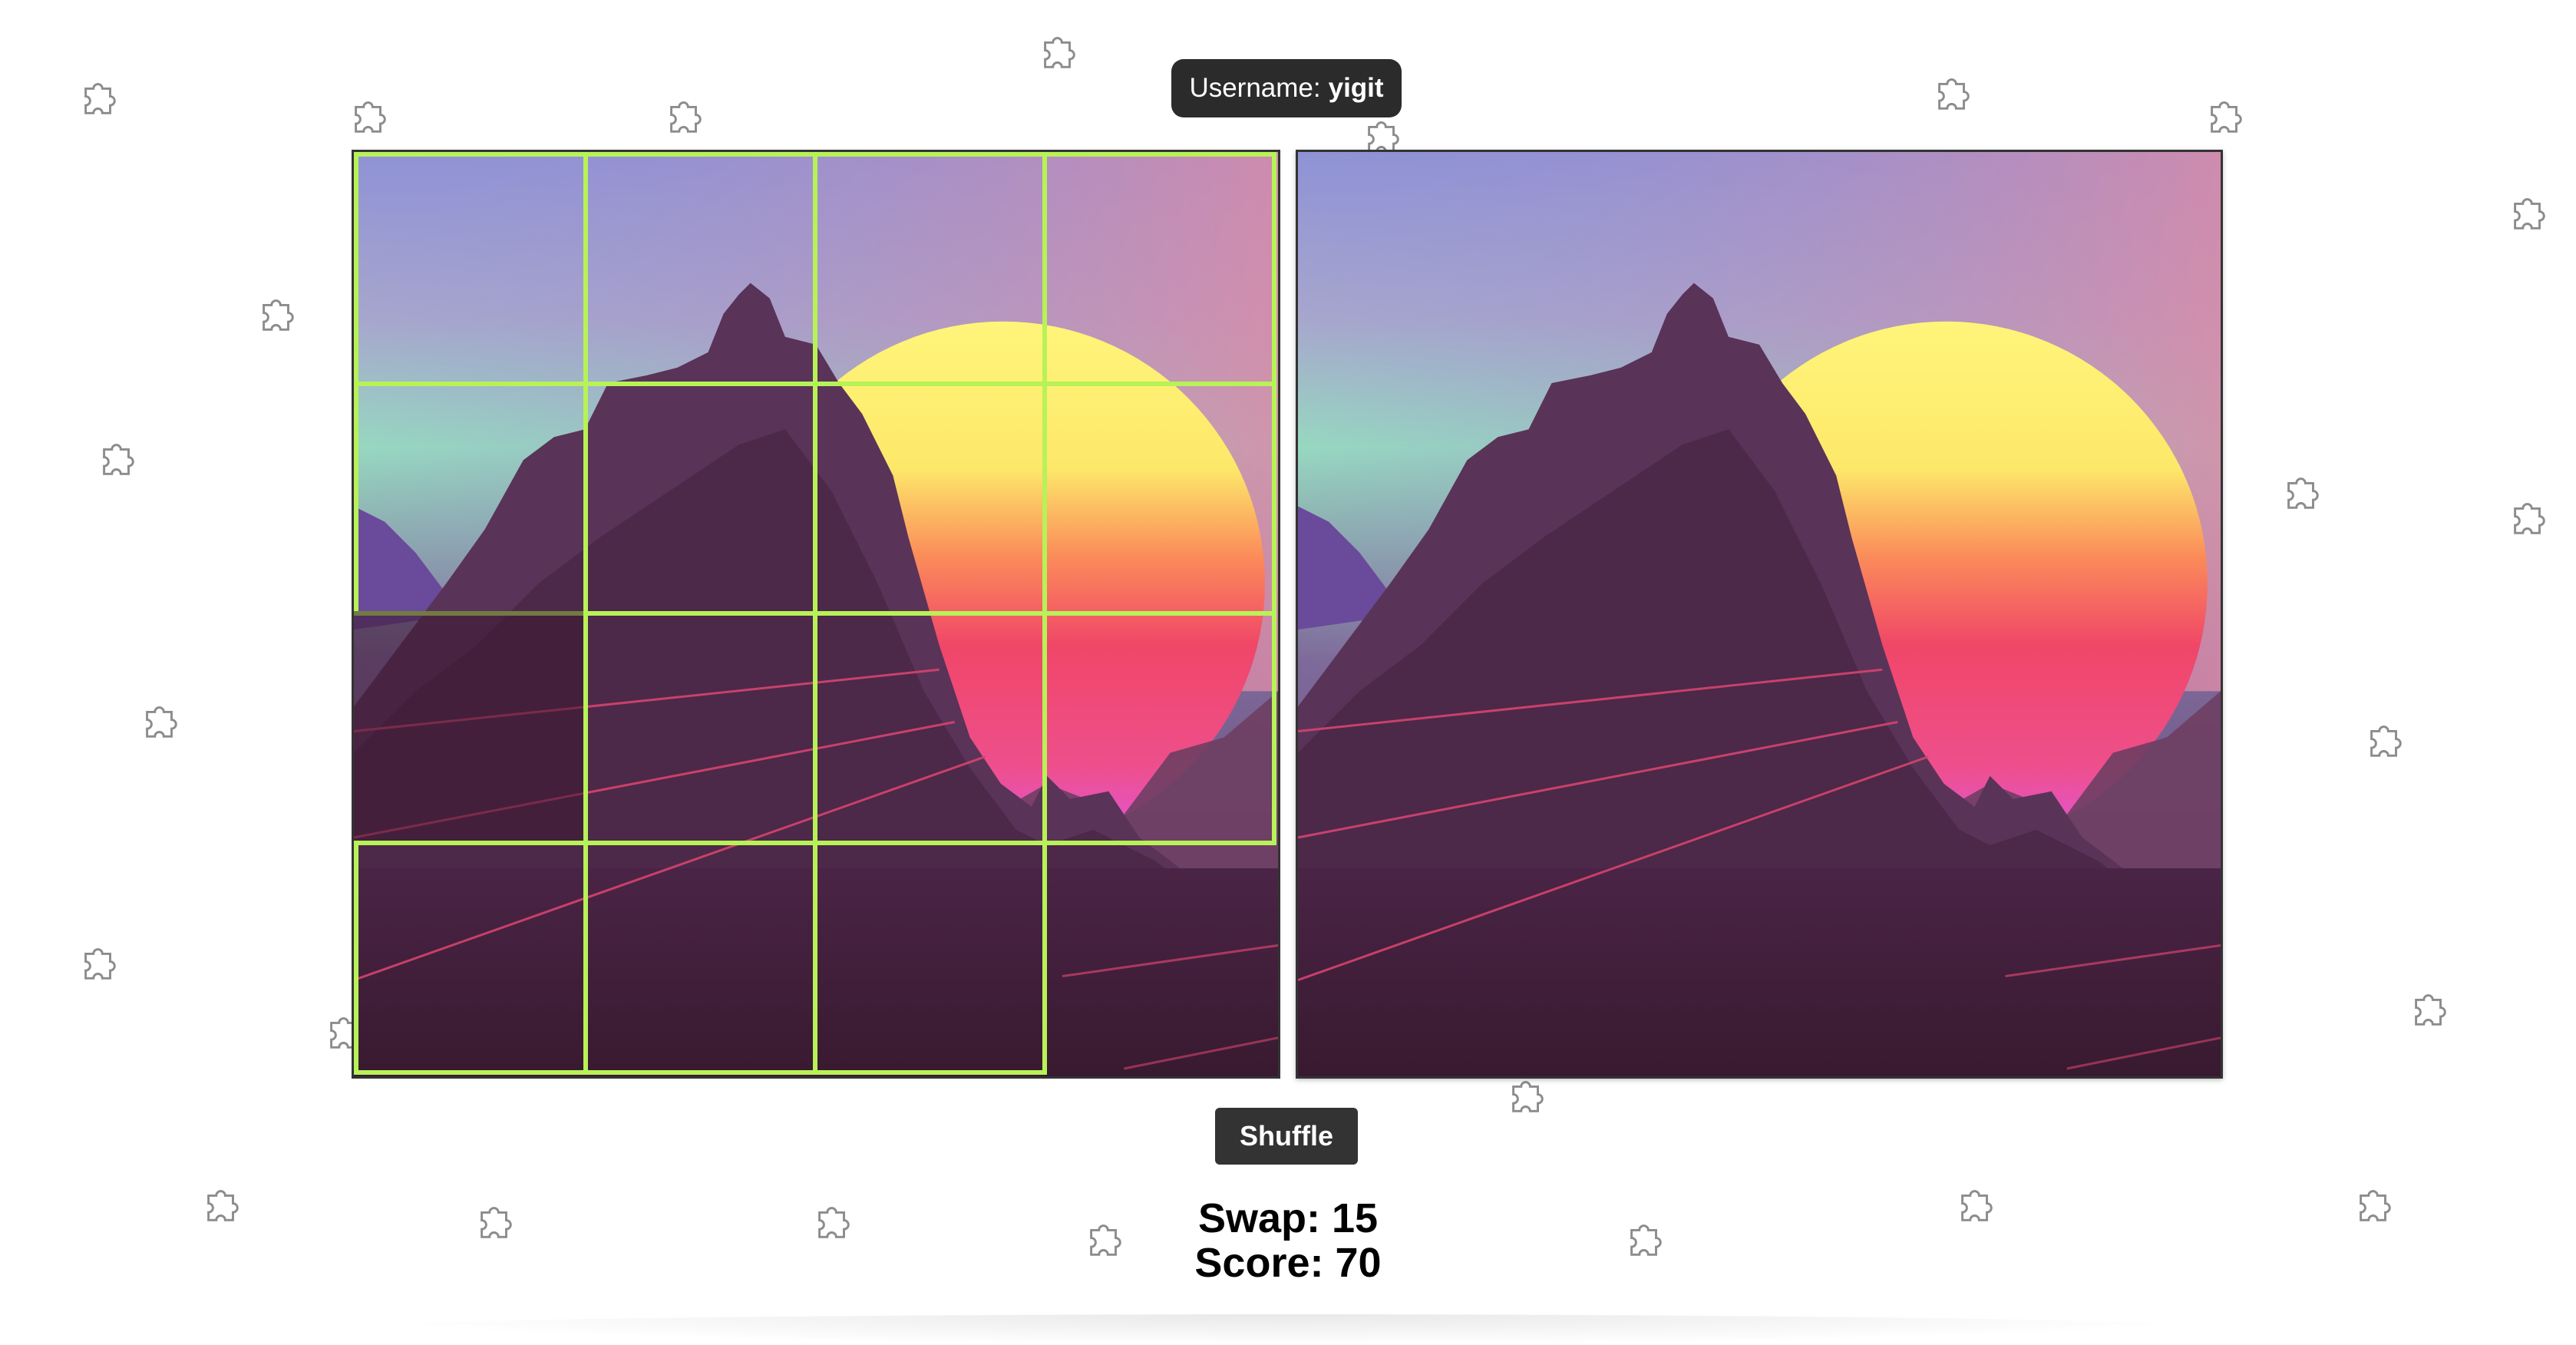  What do you see at coordinates (1358, 1263) in the screenshot?
I see `score-value: 70` at bounding box center [1358, 1263].